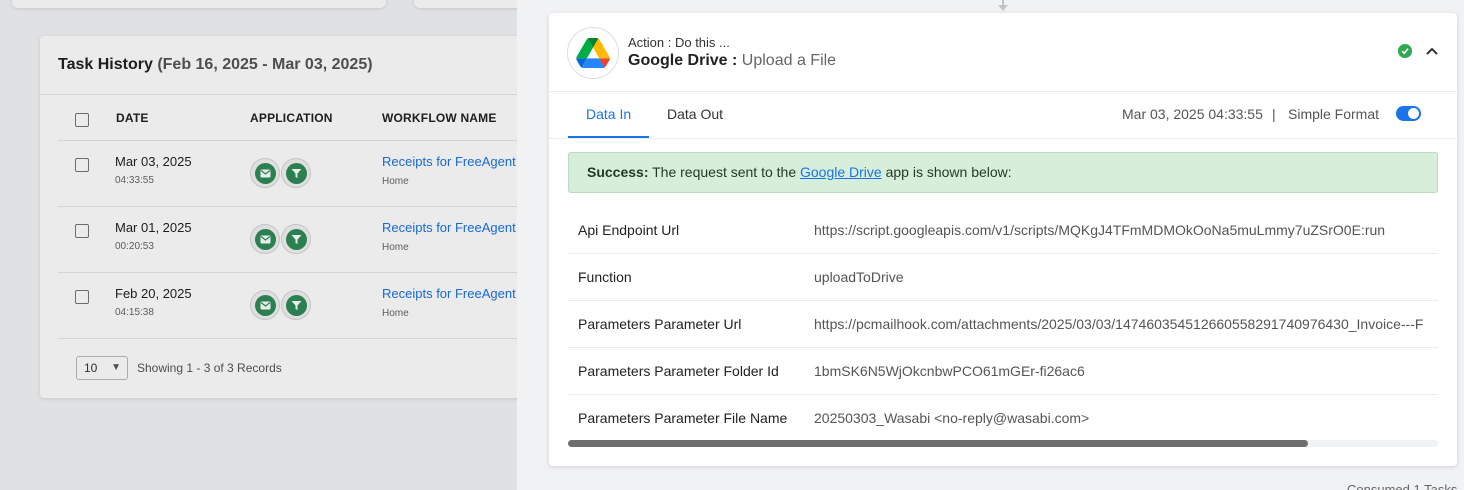 This screenshot has height=490, width=1464. What do you see at coordinates (949, 371) in the screenshot?
I see `field-value: 1bmSK6N5WjOkcnbwPCO61mGEr-fi26ac6` at bounding box center [949, 371].